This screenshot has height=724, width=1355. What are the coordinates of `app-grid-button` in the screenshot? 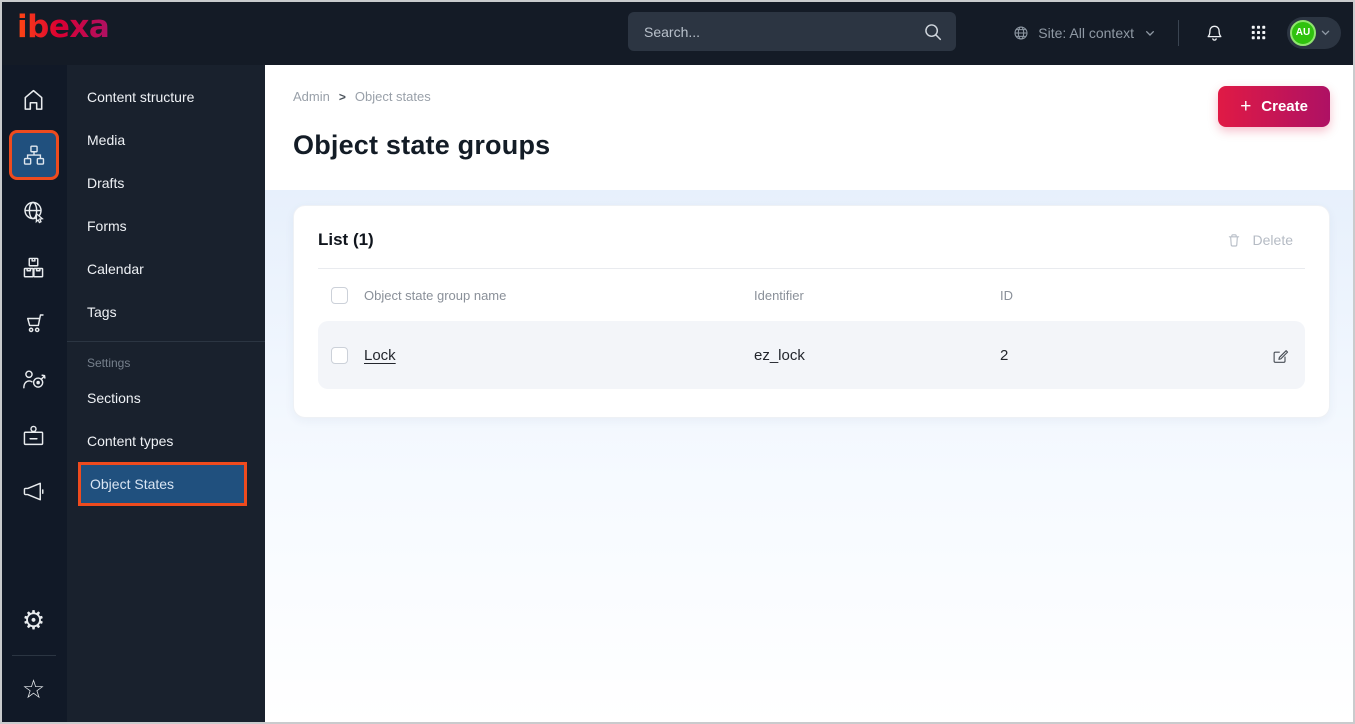 It's located at (1258, 33).